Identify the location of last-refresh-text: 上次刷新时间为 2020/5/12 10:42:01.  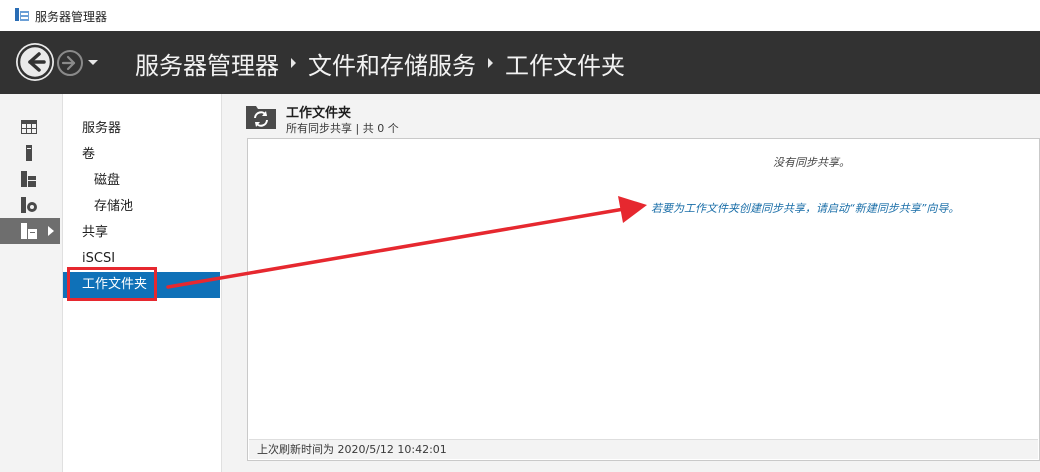
(352, 449).